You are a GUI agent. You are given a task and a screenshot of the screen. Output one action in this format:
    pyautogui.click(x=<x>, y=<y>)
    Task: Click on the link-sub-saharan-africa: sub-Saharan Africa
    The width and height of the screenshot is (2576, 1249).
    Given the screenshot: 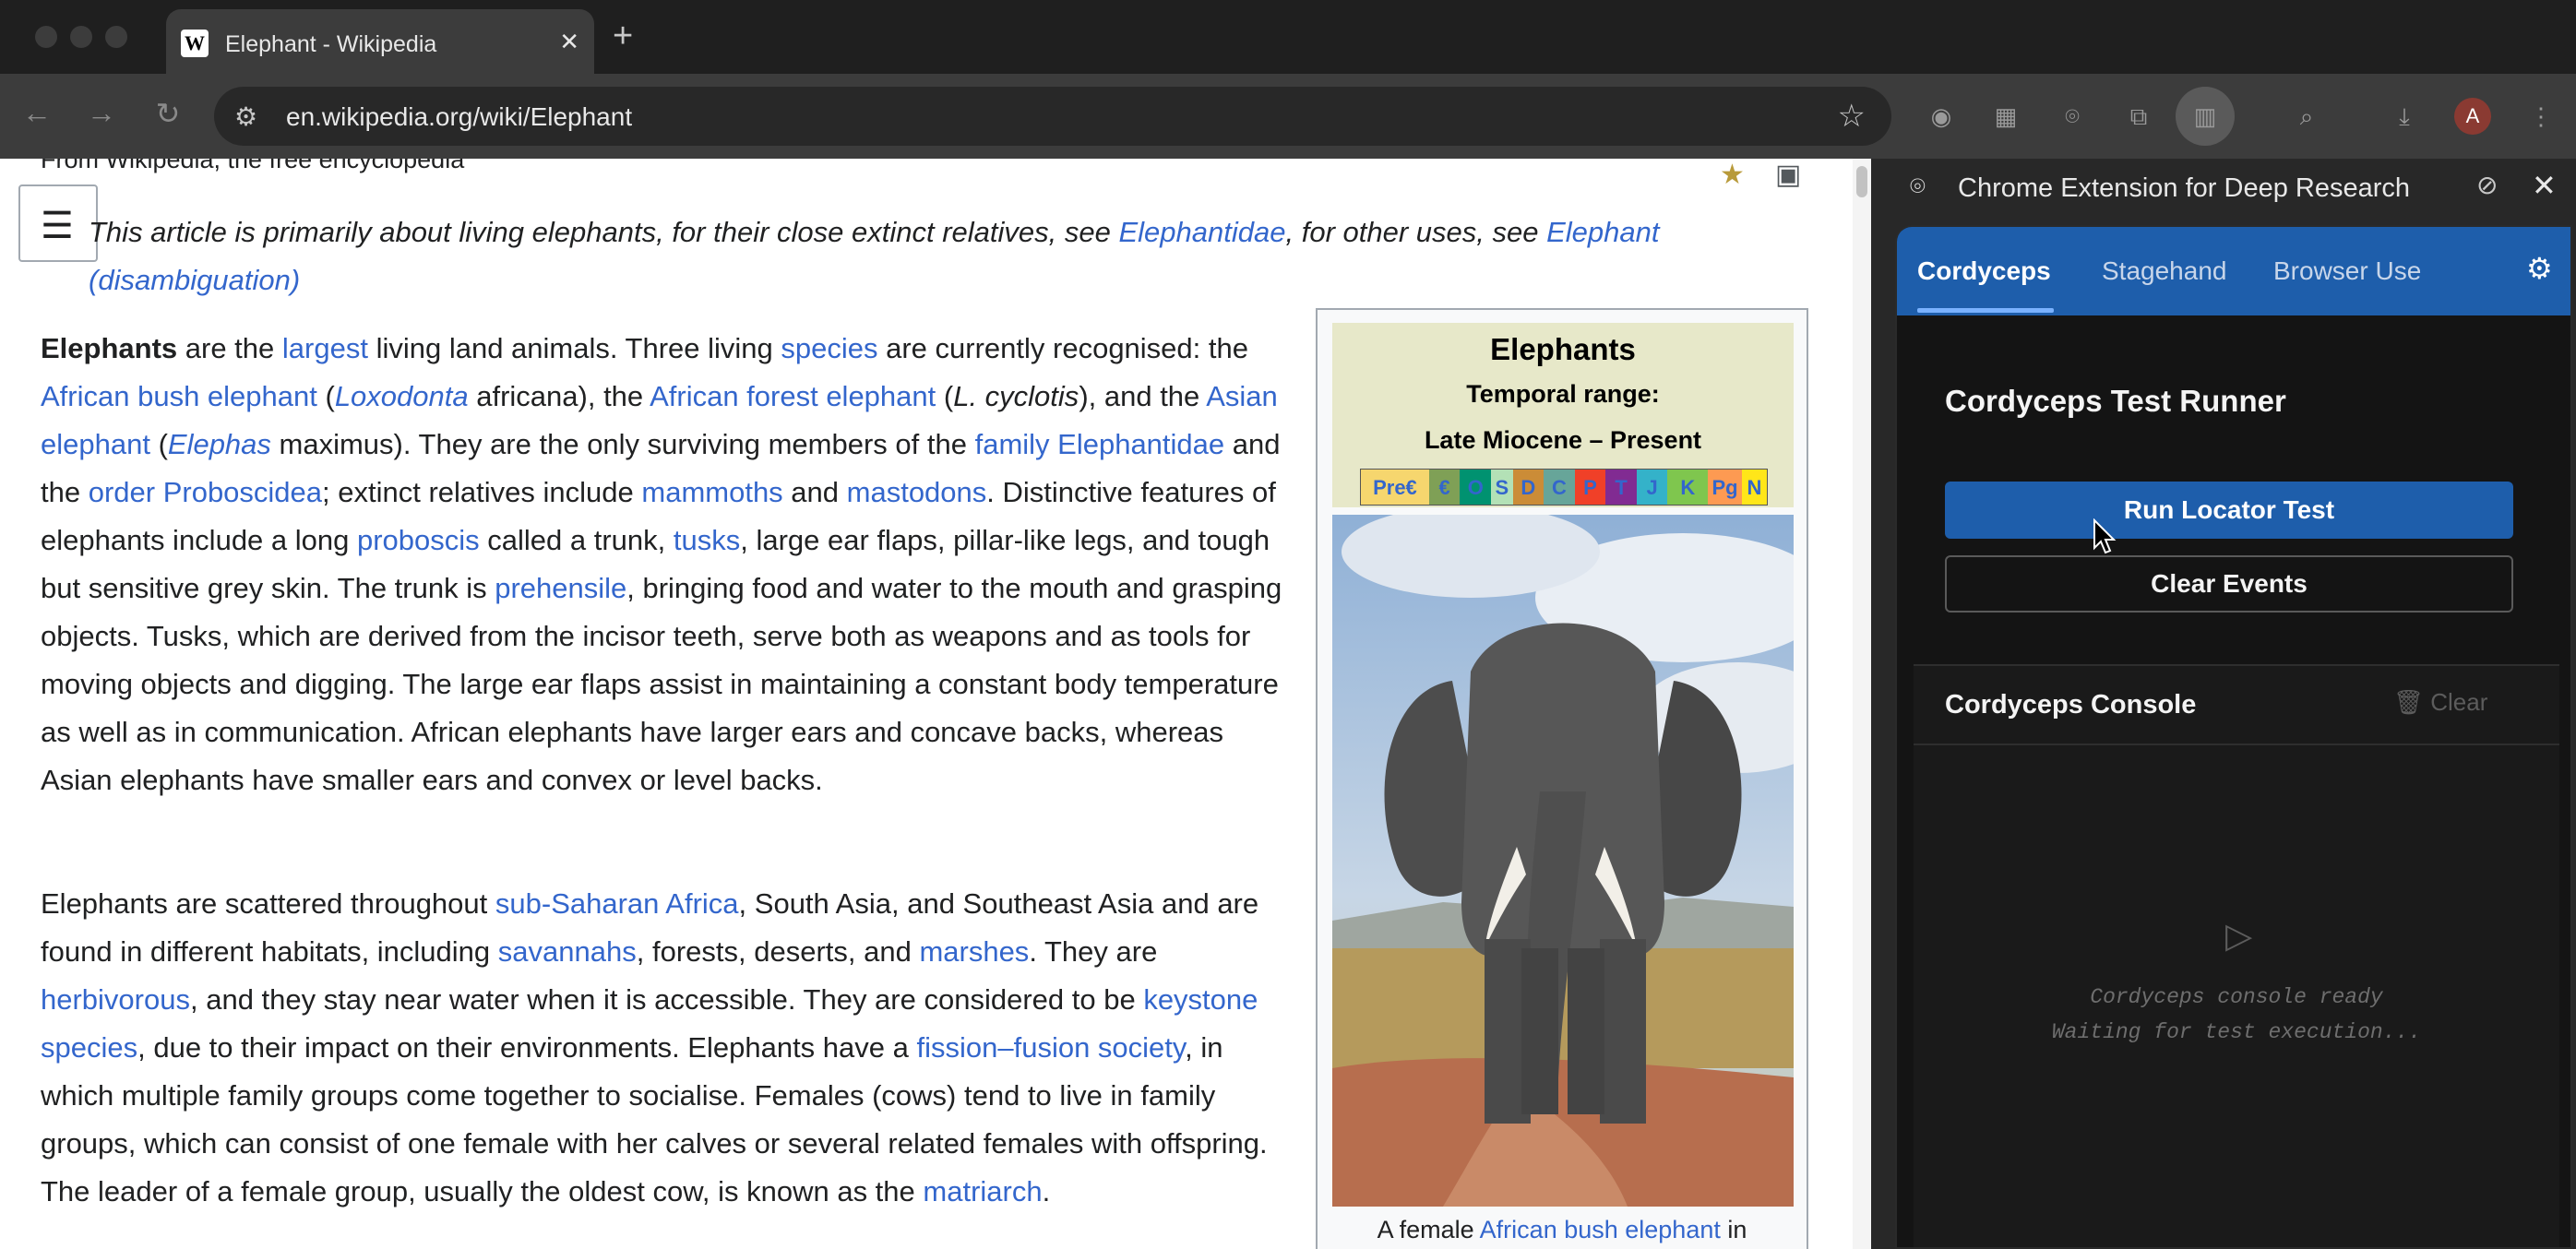 What is the action you would take?
    pyautogui.click(x=617, y=904)
    